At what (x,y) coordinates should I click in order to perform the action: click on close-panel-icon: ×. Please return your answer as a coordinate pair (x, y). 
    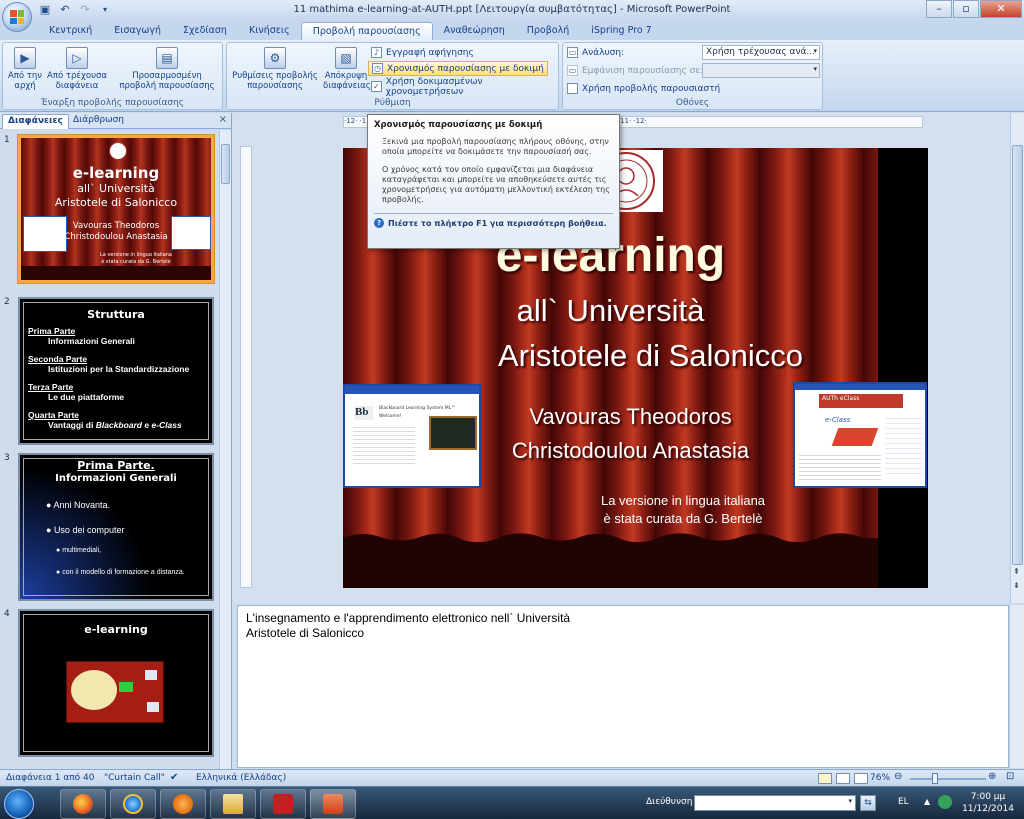
    Looking at the image, I should click on (223, 119).